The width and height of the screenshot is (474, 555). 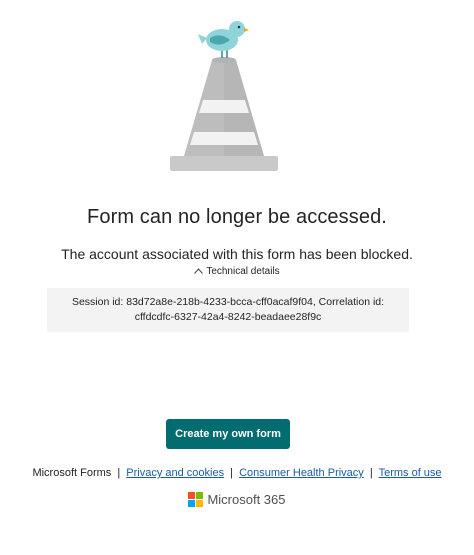 What do you see at coordinates (410, 473) in the screenshot?
I see `terms-of-use-link: Terms of use` at bounding box center [410, 473].